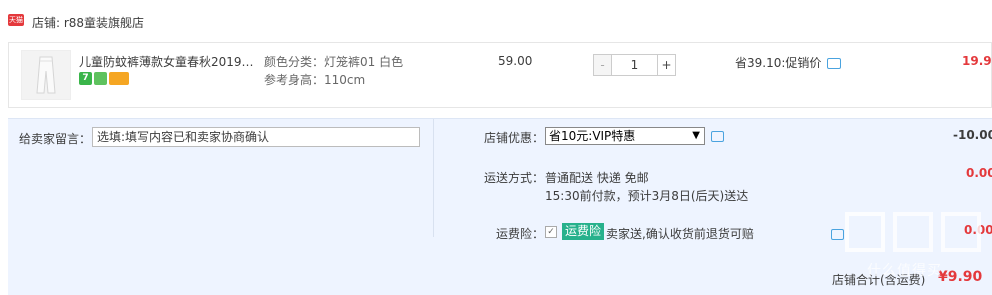  I want to click on decrease-quantity-button: -, so click(602, 65).